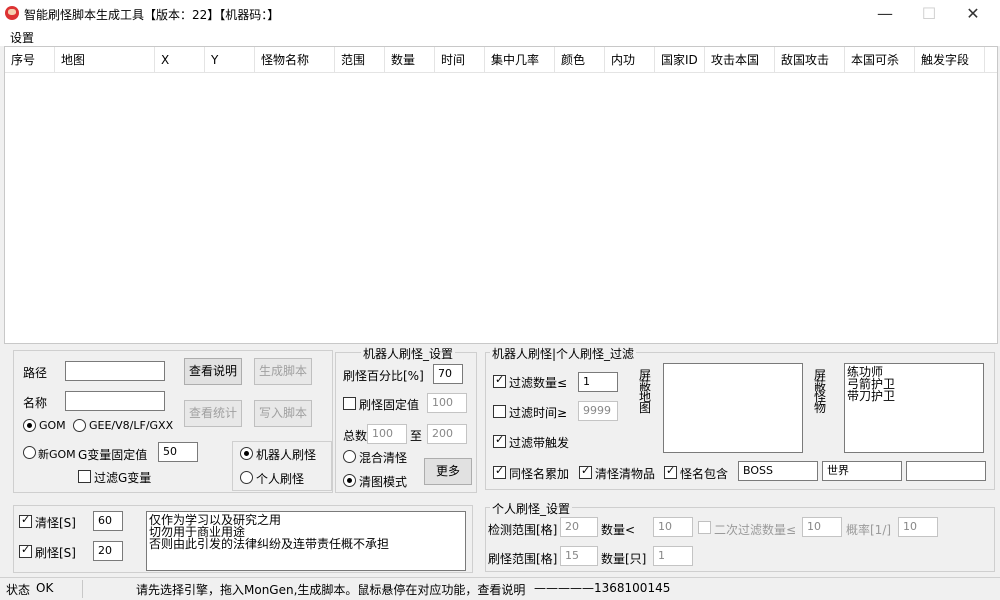 The image size is (1000, 600). I want to click on menu-bar: 设置, so click(500, 37).